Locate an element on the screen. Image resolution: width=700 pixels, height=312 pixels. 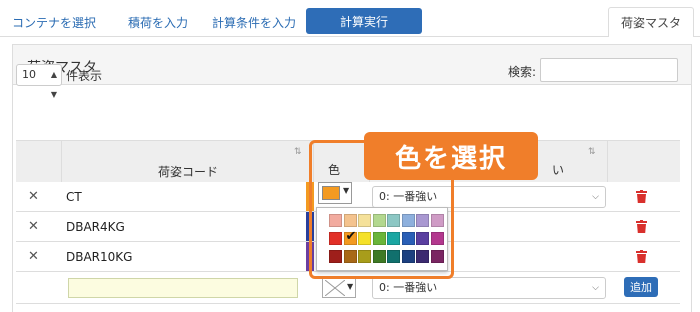
new-code-input is located at coordinates (183, 288).